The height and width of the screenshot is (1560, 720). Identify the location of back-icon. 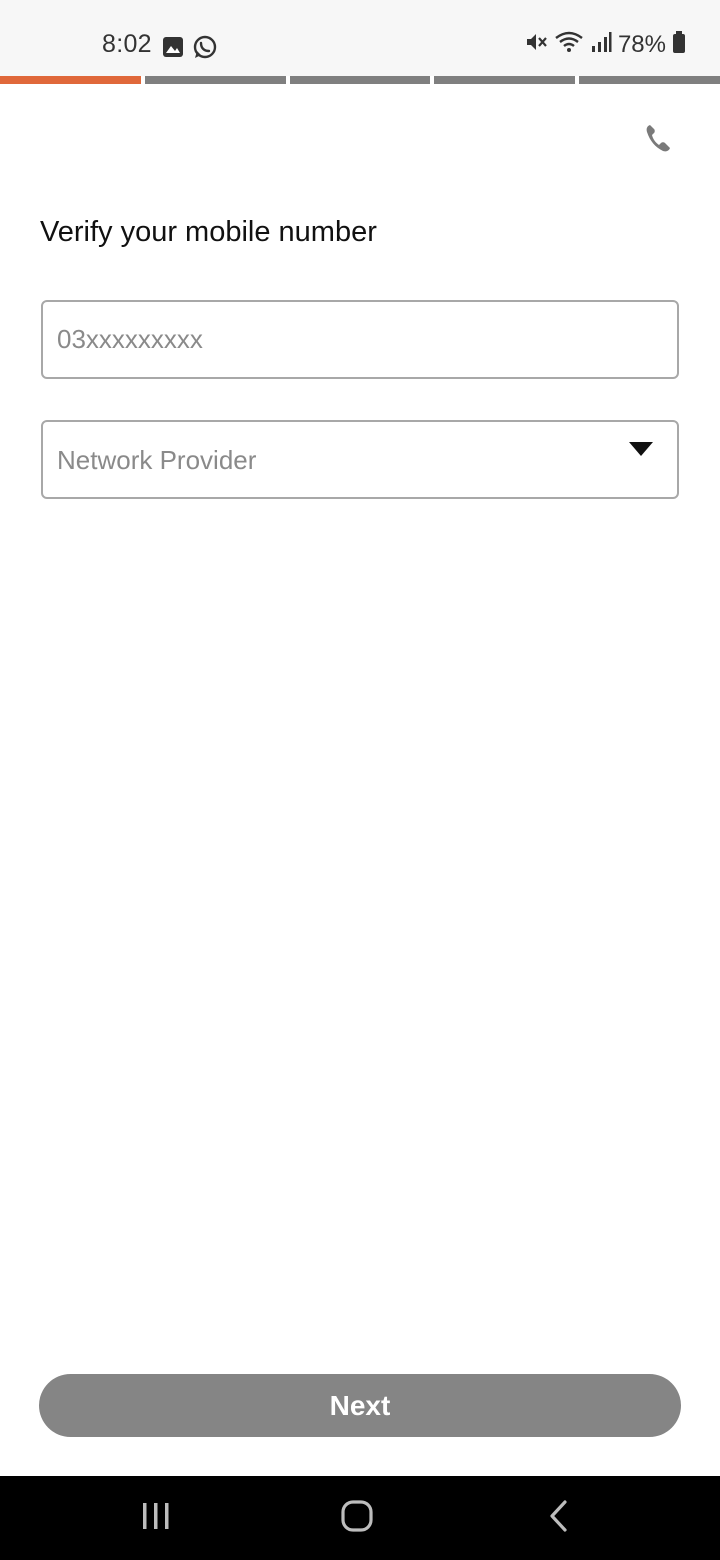
(559, 1518).